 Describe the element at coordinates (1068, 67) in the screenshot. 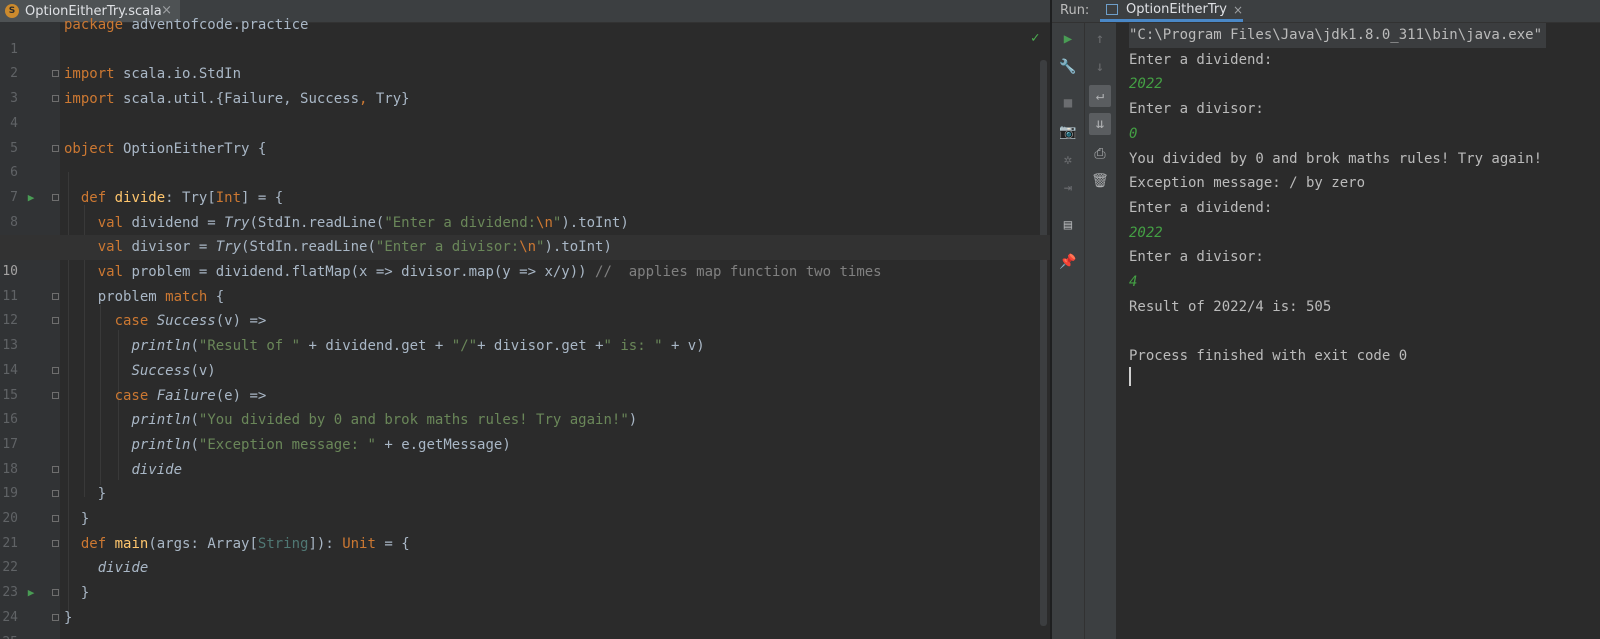

I see `wrench-icon: 🔧` at that location.